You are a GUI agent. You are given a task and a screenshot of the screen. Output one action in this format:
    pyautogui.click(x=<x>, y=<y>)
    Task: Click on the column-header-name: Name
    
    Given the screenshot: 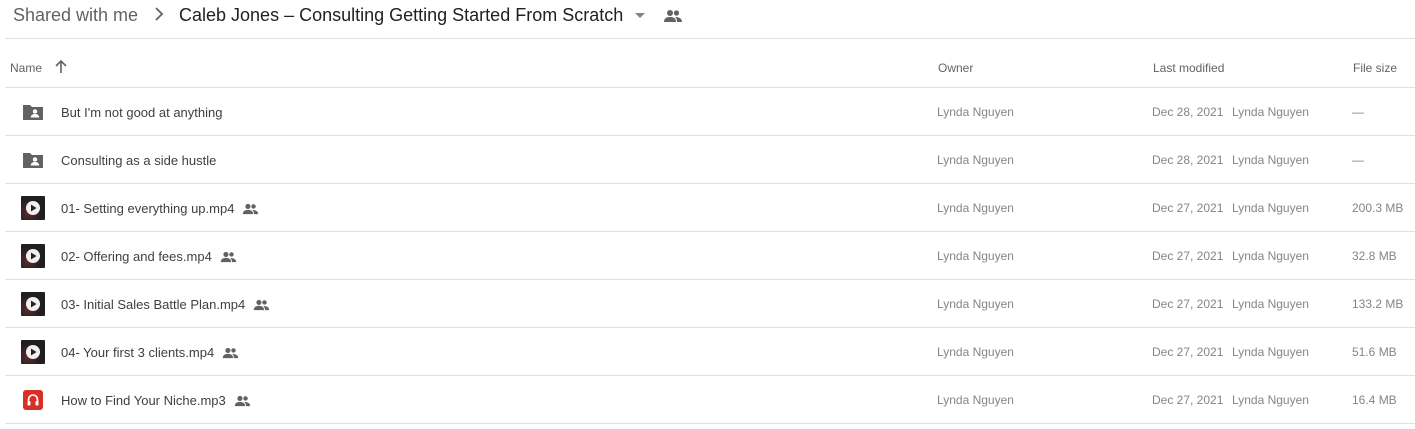 What is the action you would take?
    pyautogui.click(x=26, y=68)
    